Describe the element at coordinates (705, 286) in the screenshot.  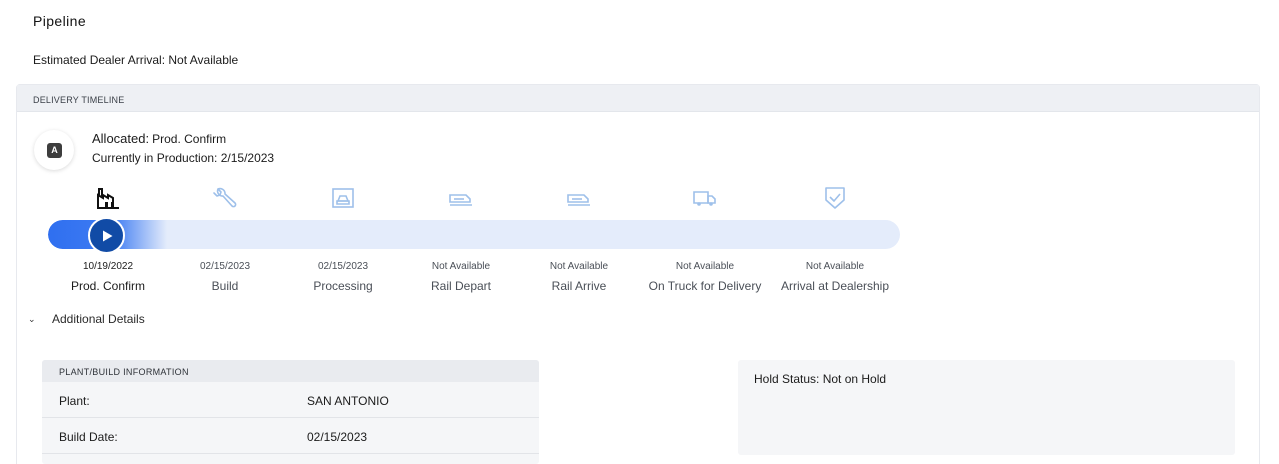
I see `stage-label-on-truck: On Truck for Delivery` at that location.